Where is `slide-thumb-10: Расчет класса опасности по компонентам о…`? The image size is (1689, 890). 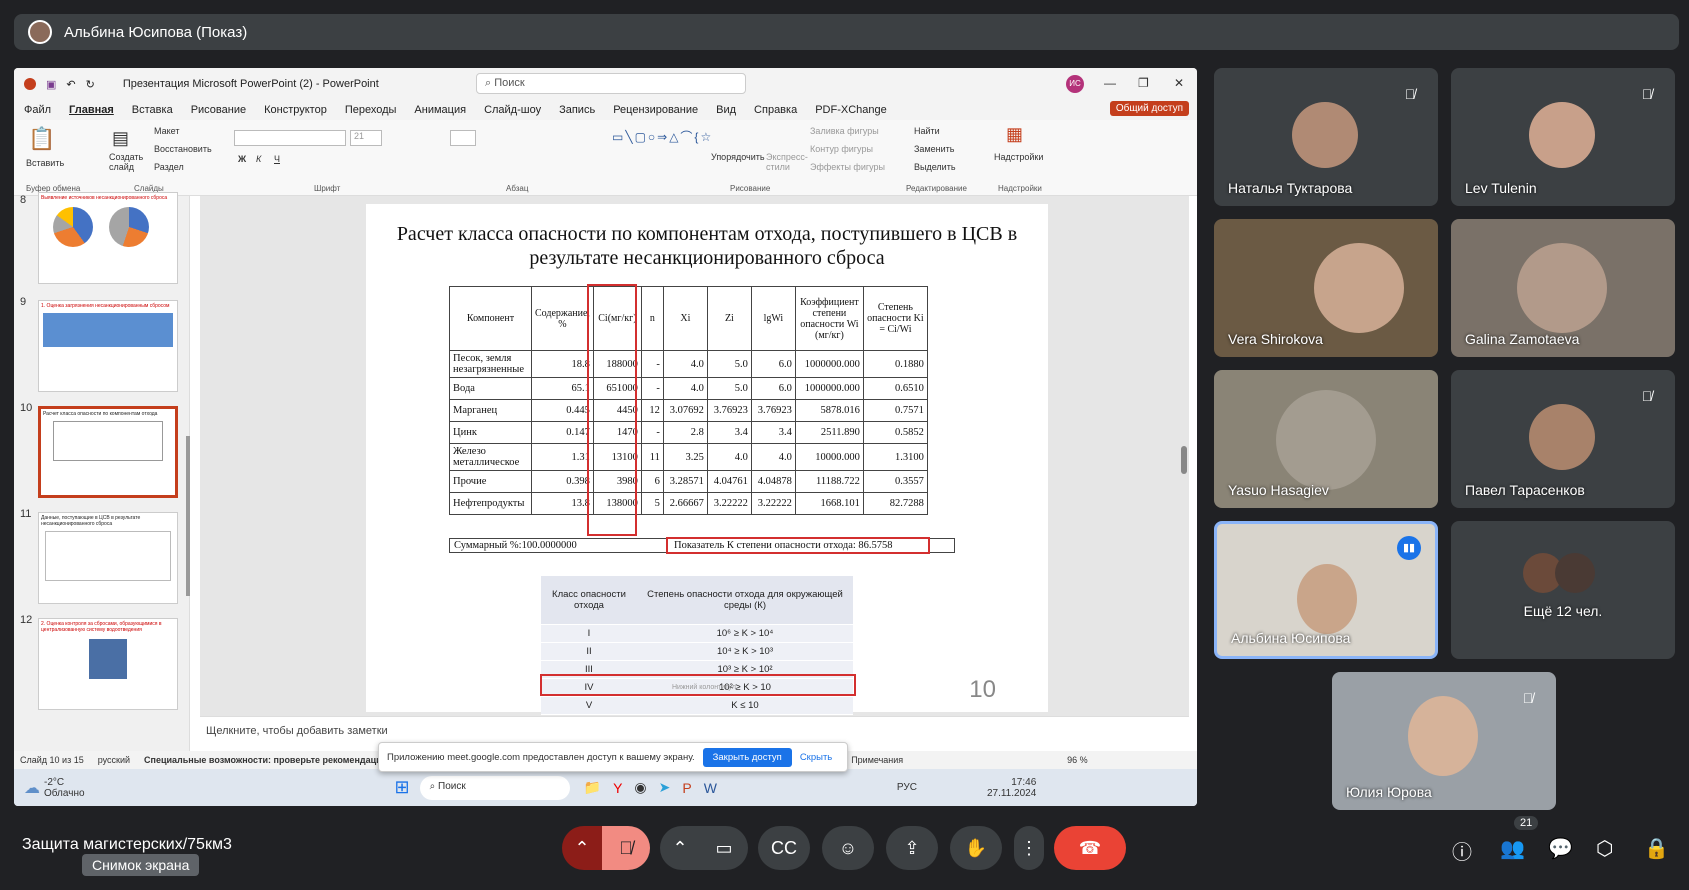 slide-thumb-10: Расчет класса опасности по компонентам о… is located at coordinates (108, 452).